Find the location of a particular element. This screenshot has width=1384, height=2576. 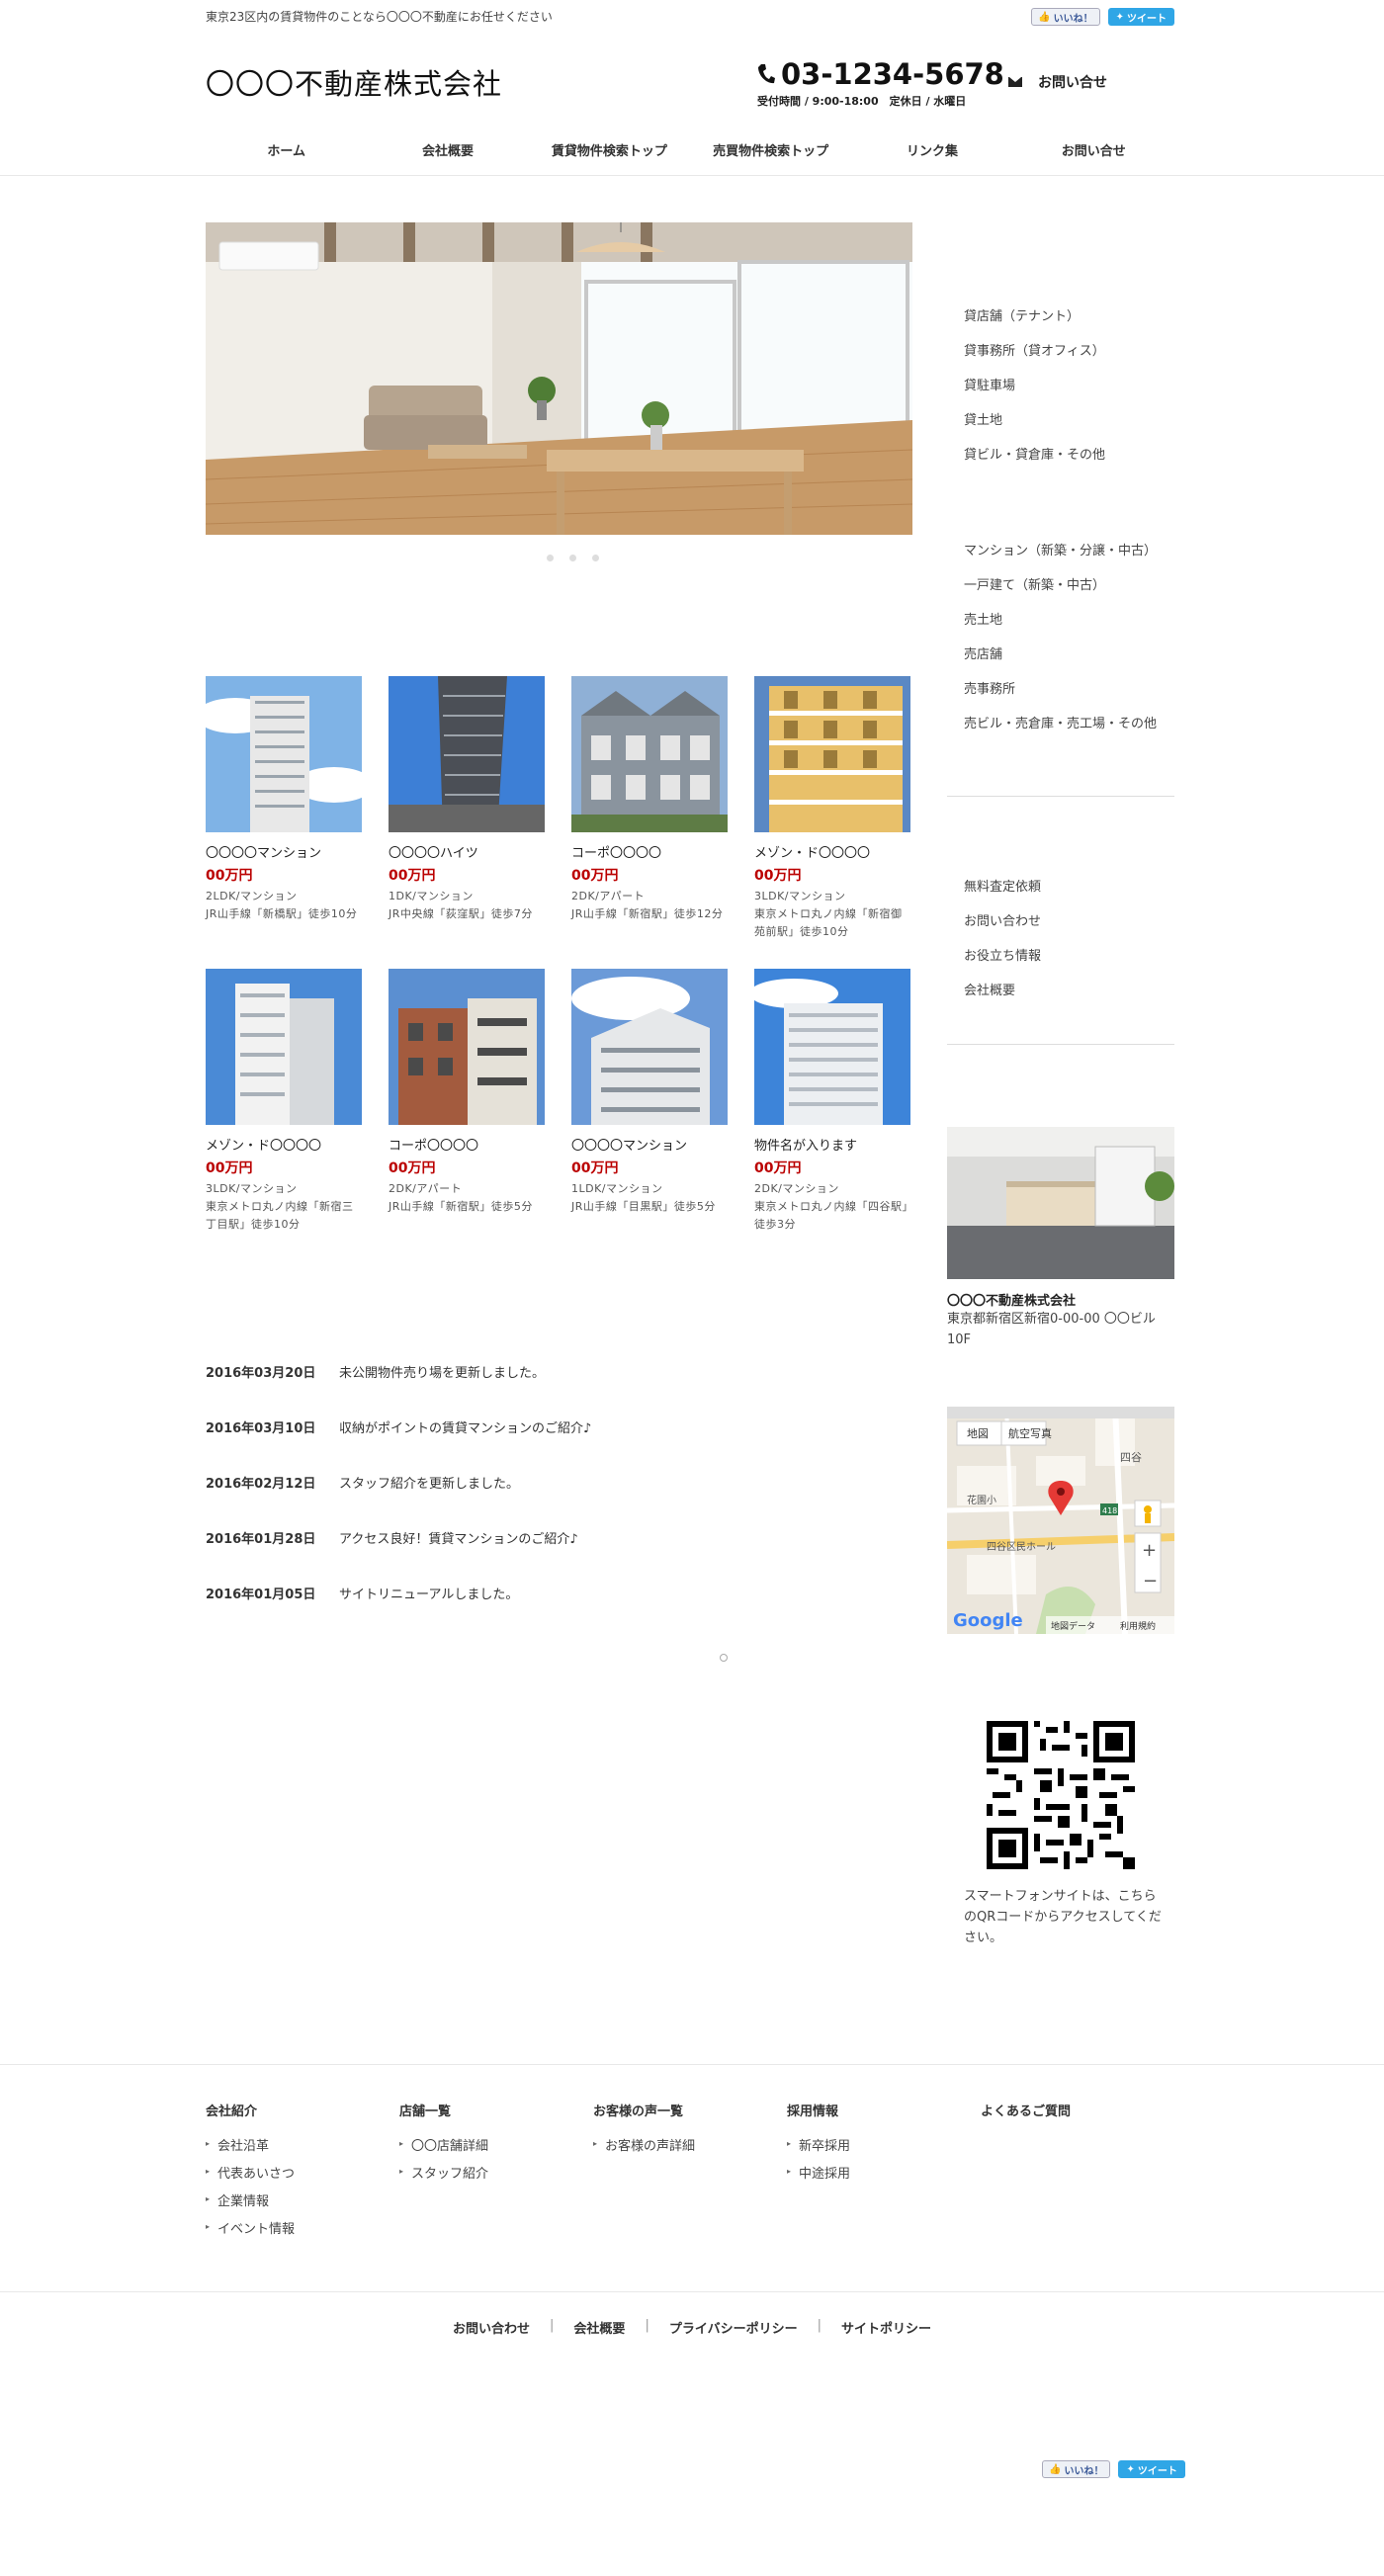

footer-link: ▸ 中途採用 is located at coordinates (884, 2176).